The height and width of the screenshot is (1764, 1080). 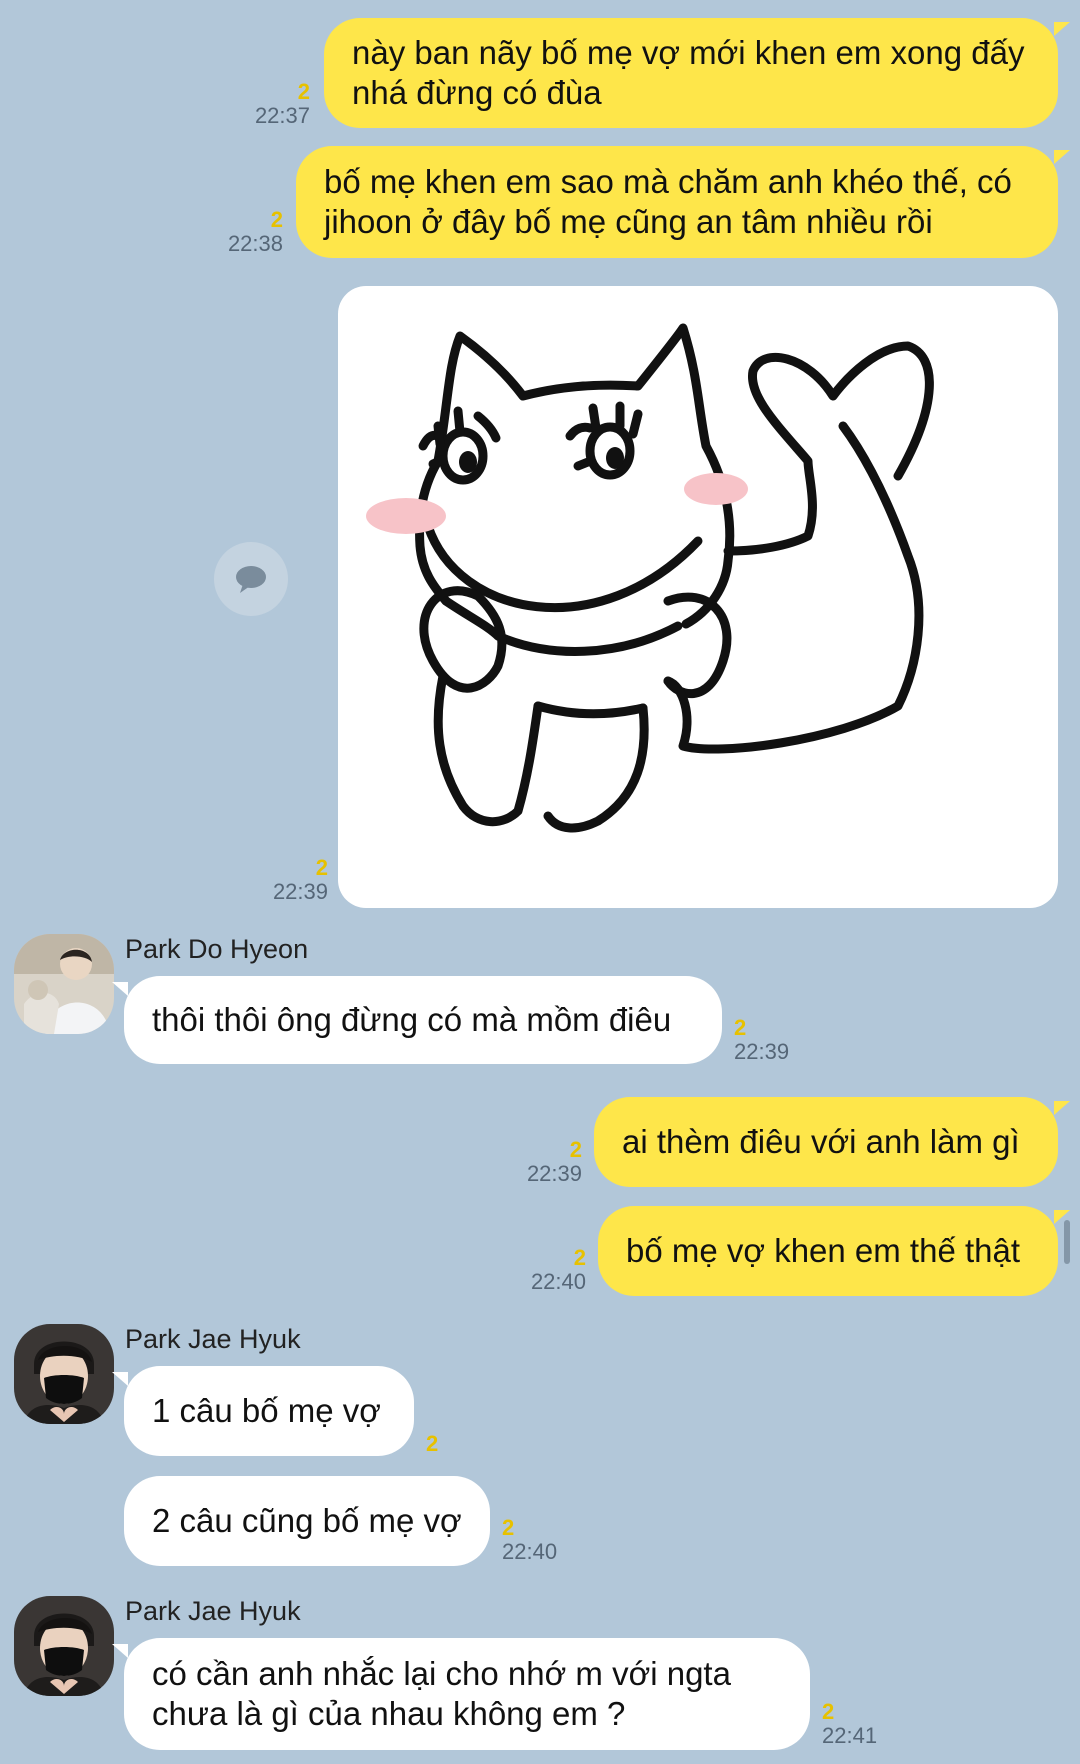 I want to click on message-time: 22:41, so click(x=850, y=1735).